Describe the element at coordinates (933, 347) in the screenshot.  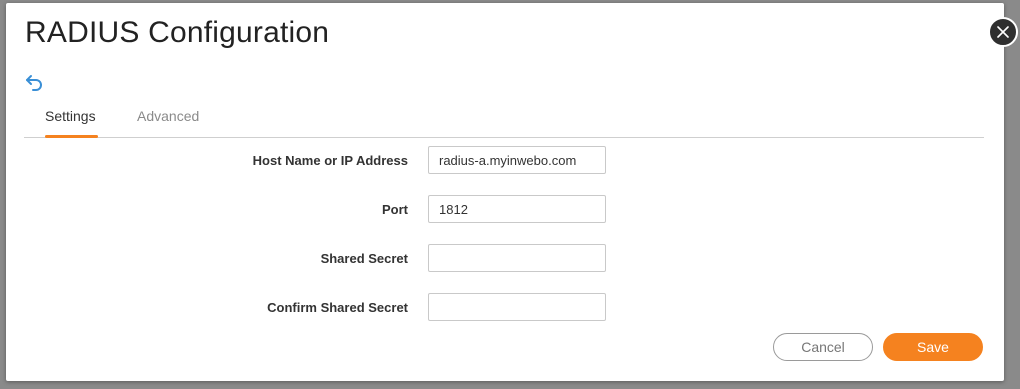
I see `save-button: Save` at that location.